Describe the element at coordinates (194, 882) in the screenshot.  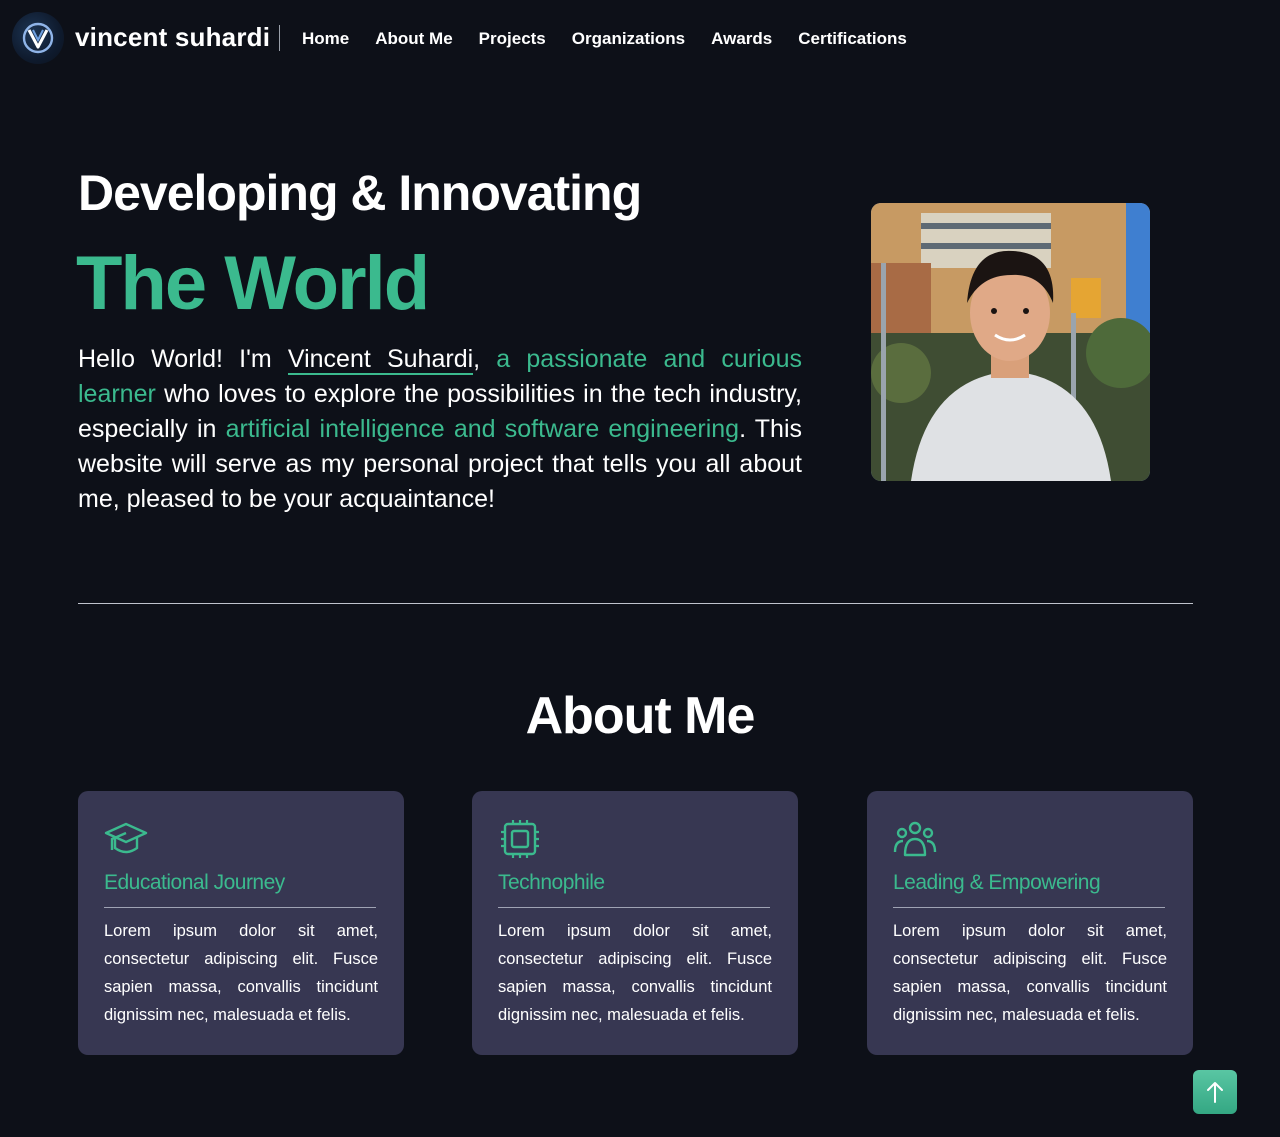
I see `card-title: Educational Journey` at that location.